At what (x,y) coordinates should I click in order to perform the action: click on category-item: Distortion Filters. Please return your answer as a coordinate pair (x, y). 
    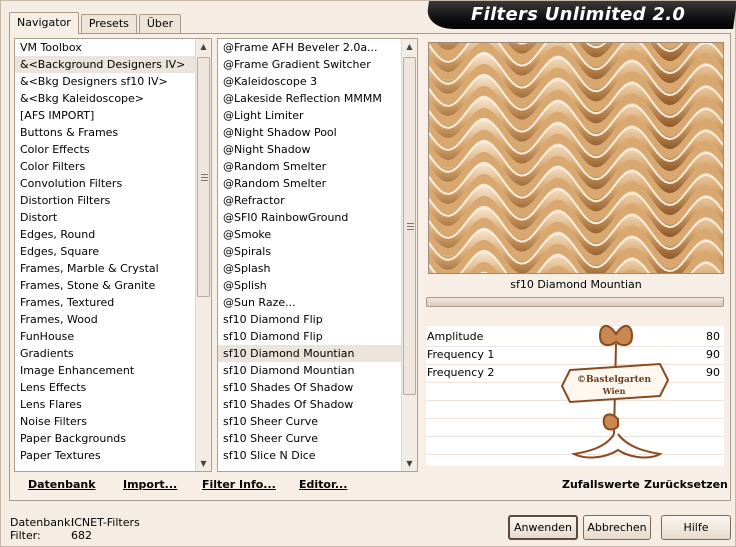
    Looking at the image, I should click on (105, 200).